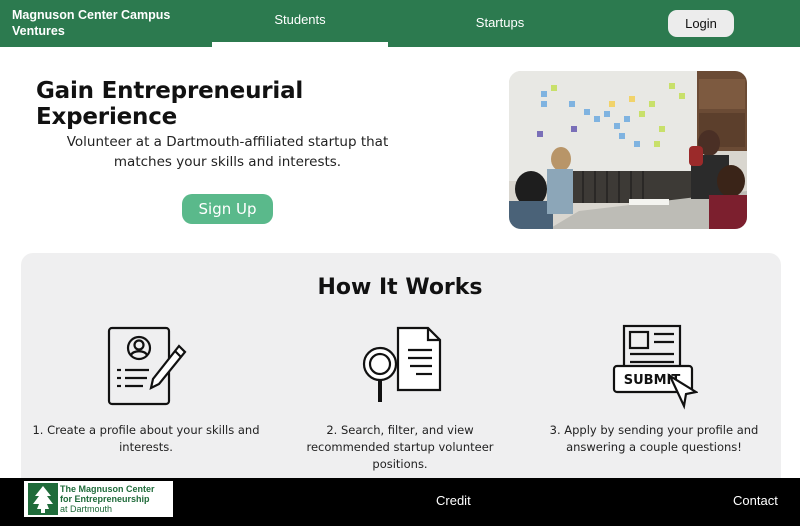 The image size is (800, 526). What do you see at coordinates (43, 499) in the screenshot?
I see `pine-tree-icon` at bounding box center [43, 499].